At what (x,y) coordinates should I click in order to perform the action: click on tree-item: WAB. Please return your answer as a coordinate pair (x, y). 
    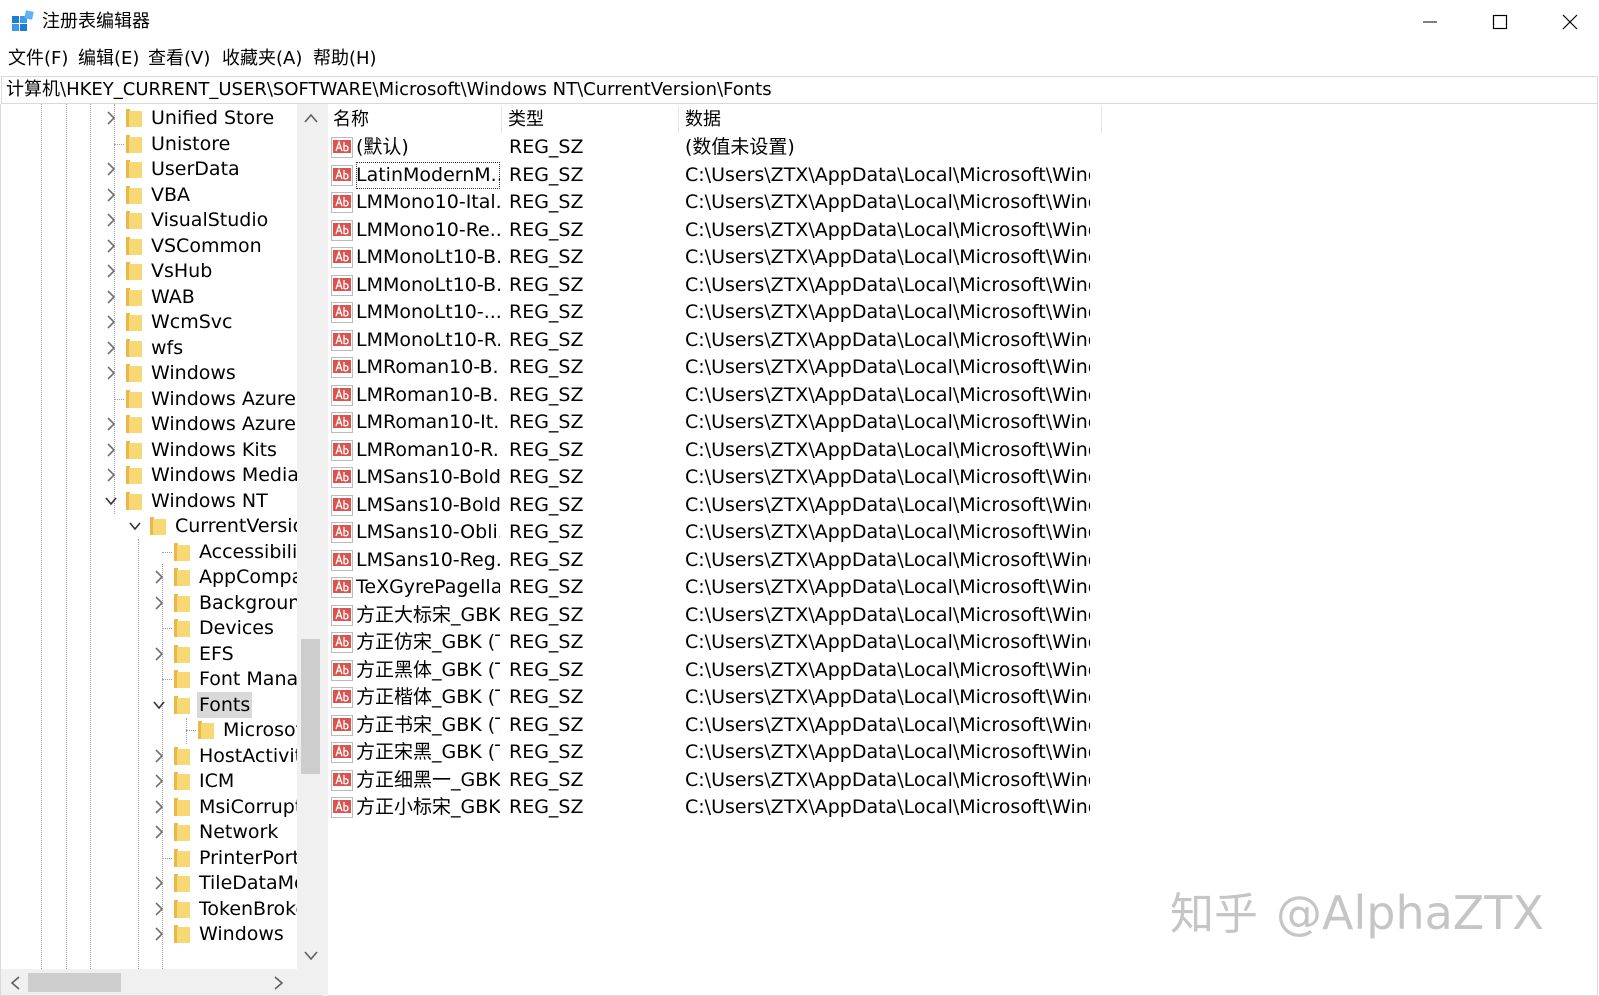
    Looking at the image, I should click on (149, 297).